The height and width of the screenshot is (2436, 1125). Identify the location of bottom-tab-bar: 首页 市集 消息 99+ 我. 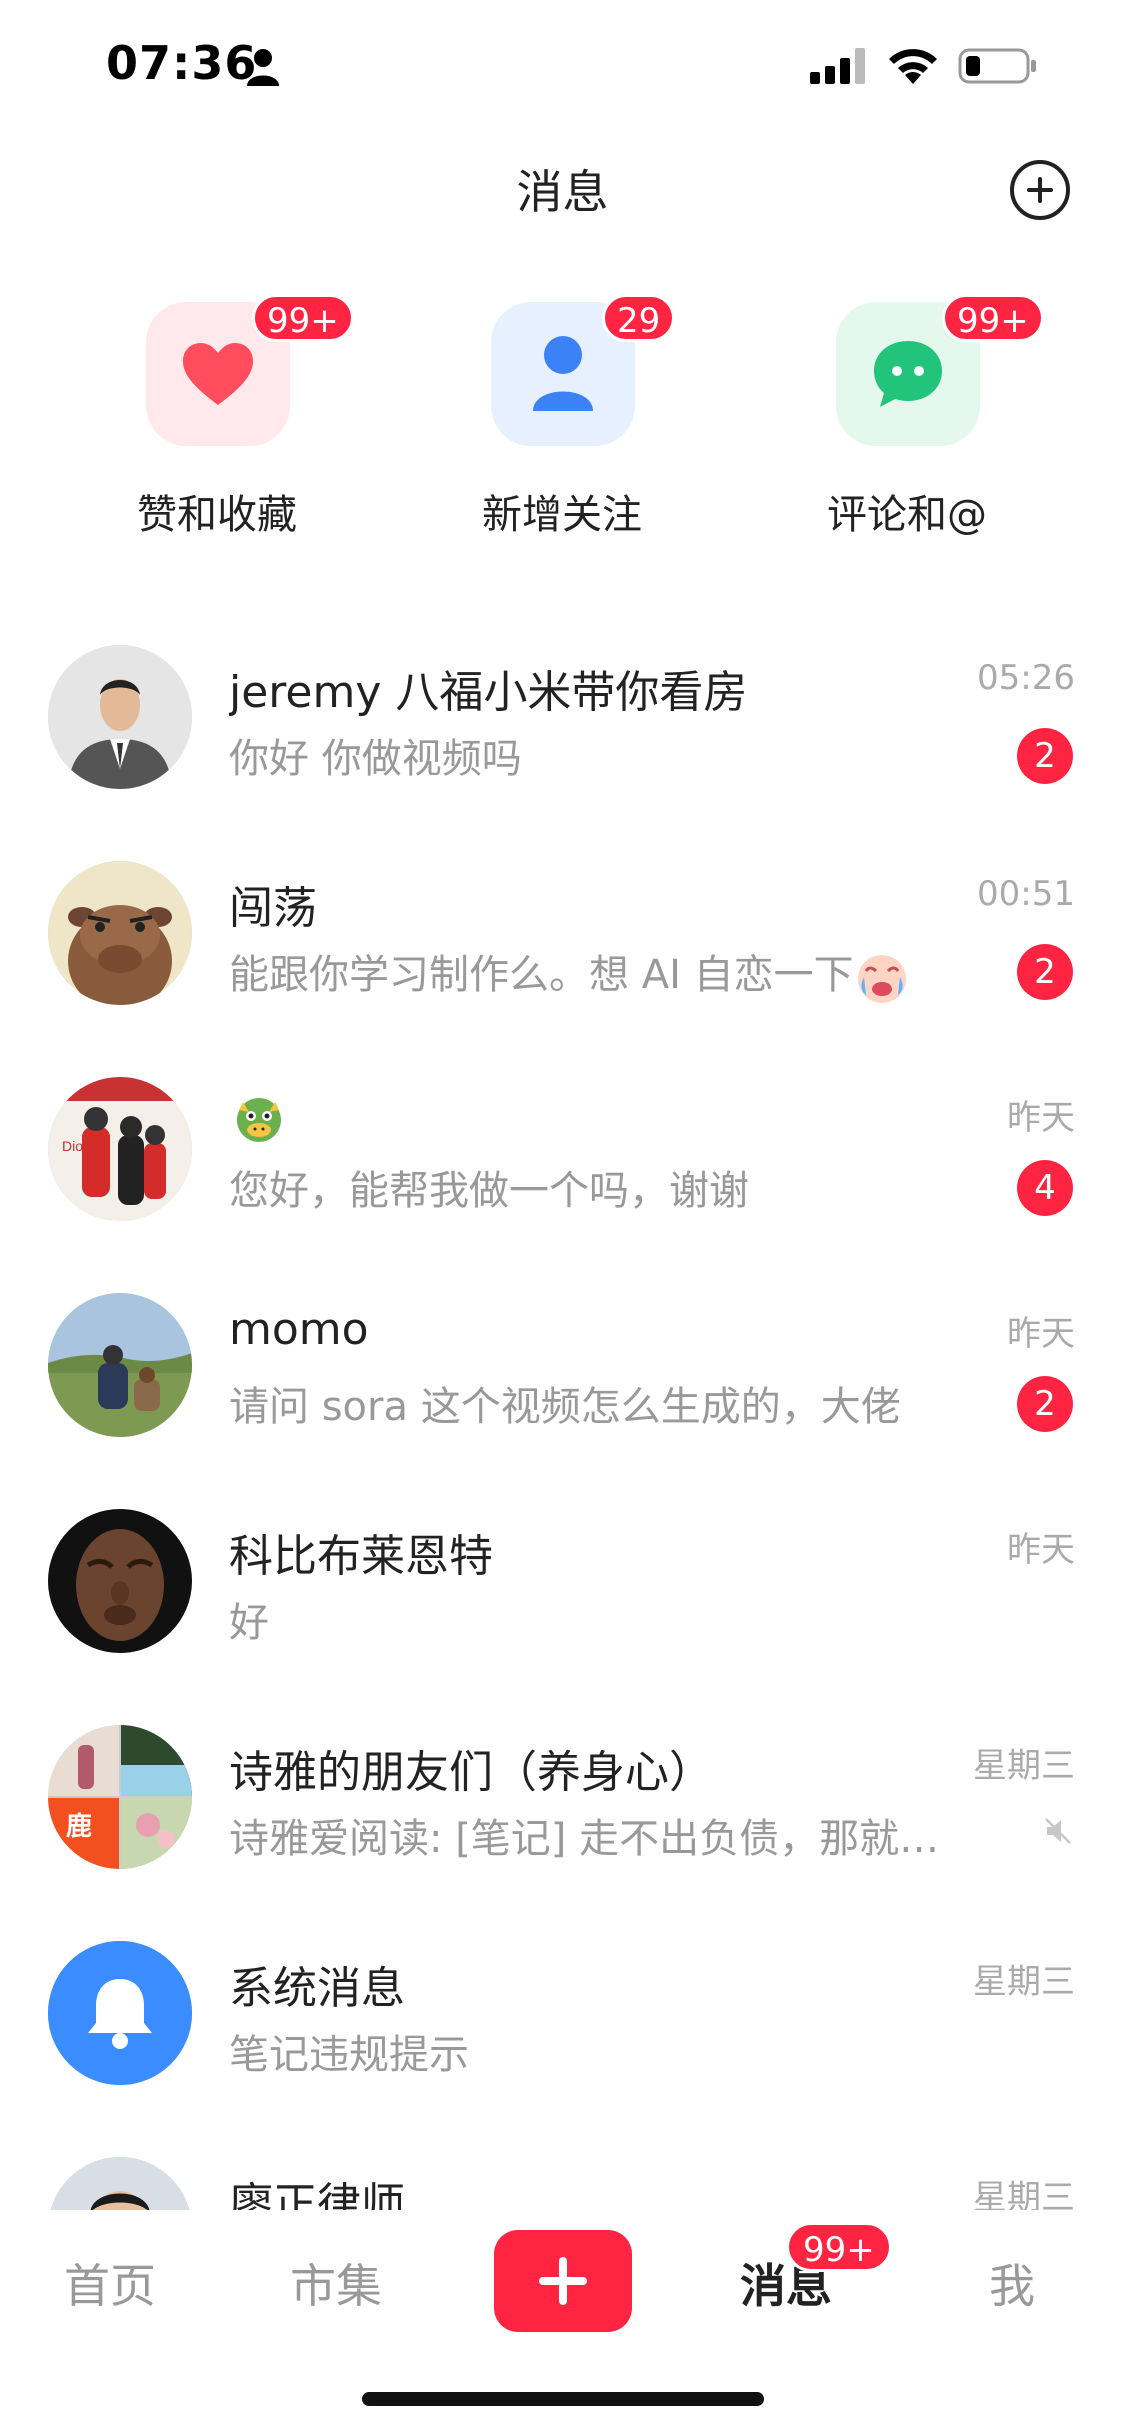
(562, 2285).